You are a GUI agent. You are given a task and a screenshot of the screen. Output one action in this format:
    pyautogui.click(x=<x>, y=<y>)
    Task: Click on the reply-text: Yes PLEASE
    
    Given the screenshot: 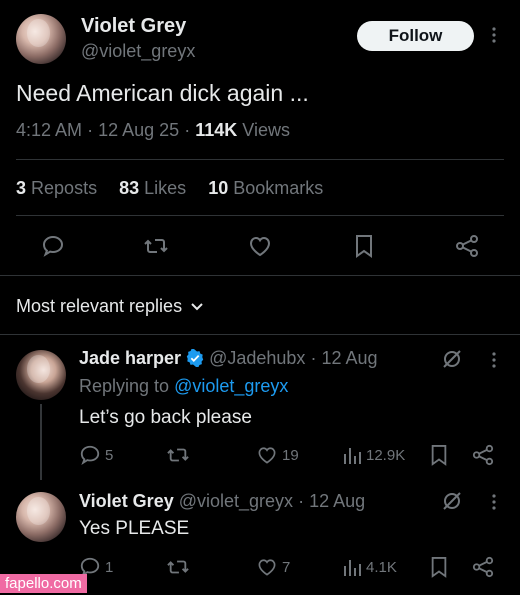 What is the action you would take?
    pyautogui.click(x=134, y=528)
    